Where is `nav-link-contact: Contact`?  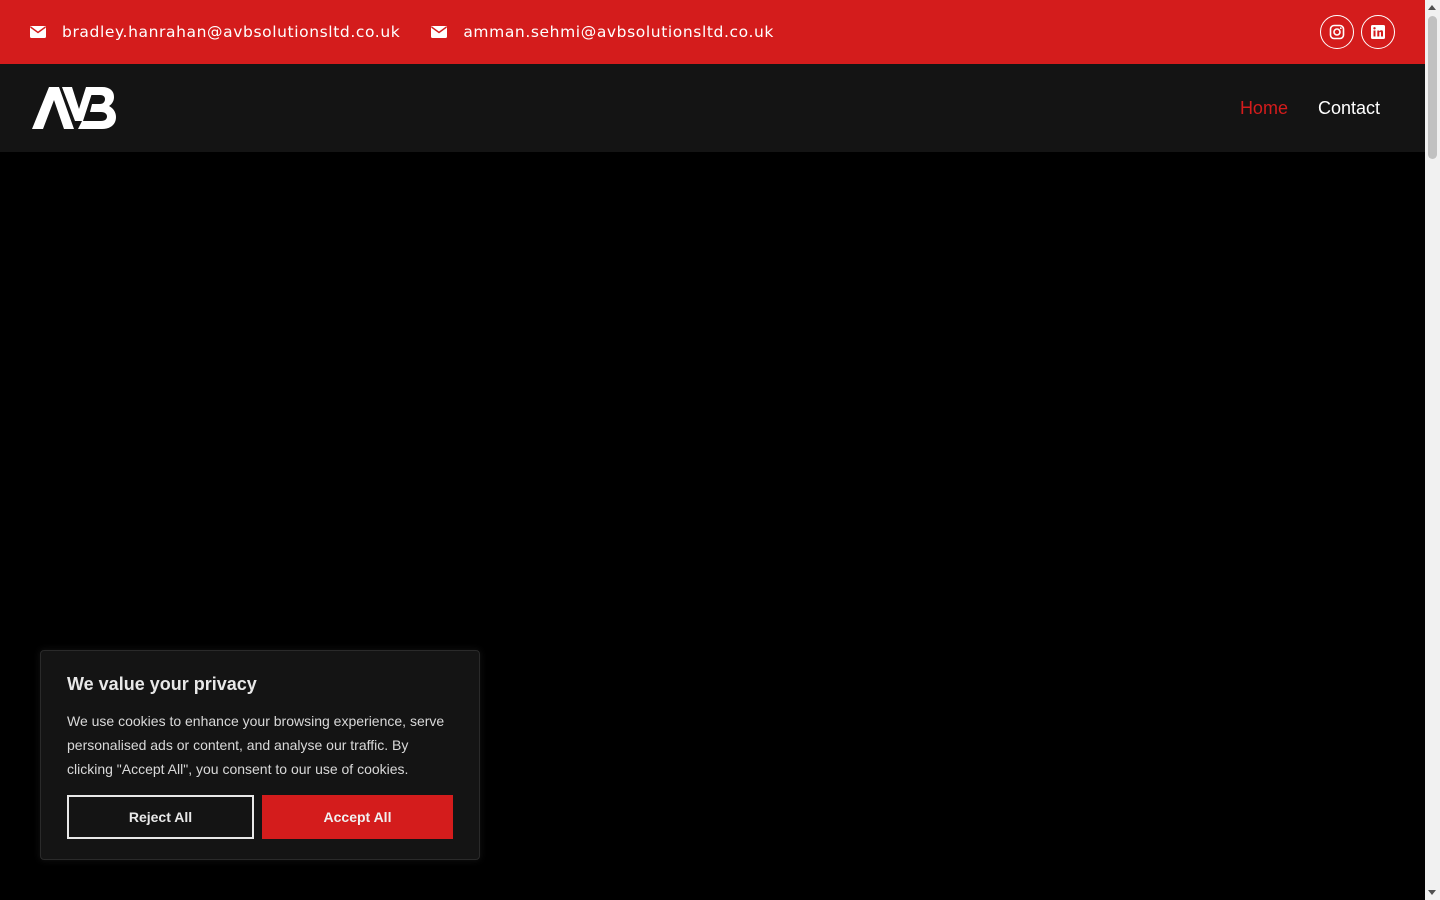
nav-link-contact: Contact is located at coordinates (1349, 108).